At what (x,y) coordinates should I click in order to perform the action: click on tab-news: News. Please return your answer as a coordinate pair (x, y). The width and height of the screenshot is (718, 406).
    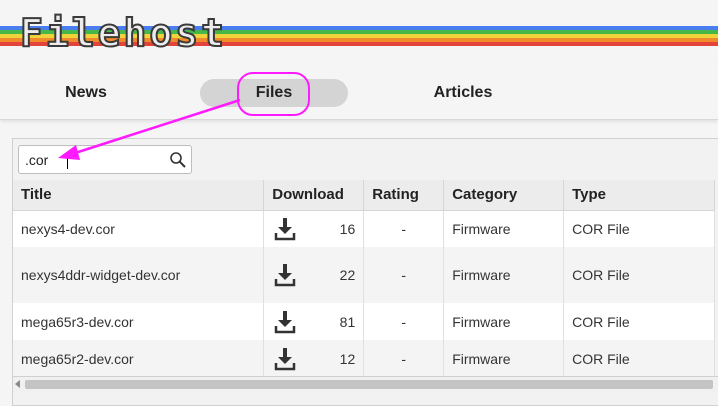
    Looking at the image, I should click on (86, 93).